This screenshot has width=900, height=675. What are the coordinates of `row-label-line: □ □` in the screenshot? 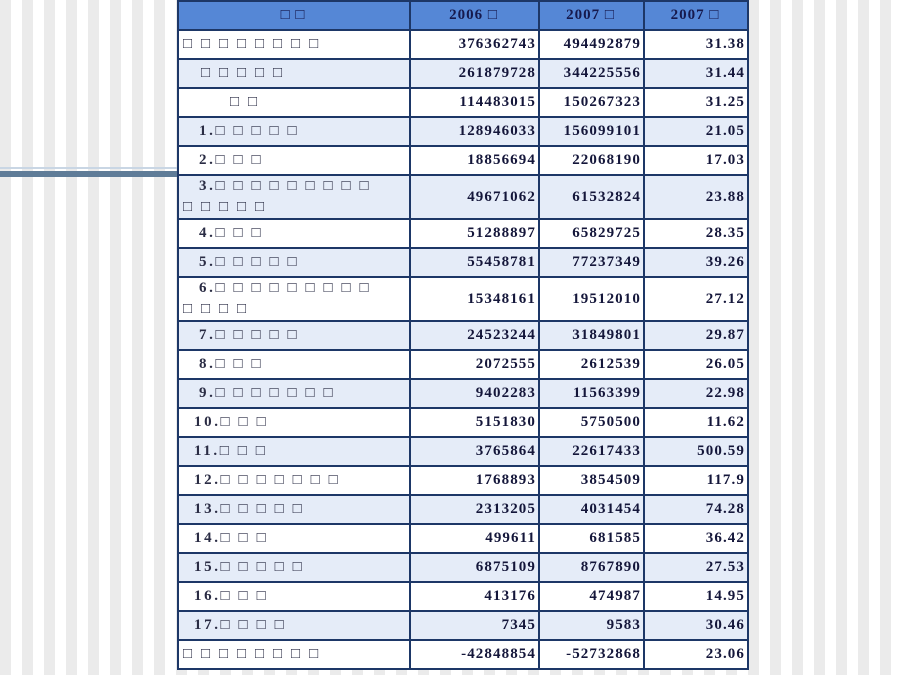 It's located at (245, 102).